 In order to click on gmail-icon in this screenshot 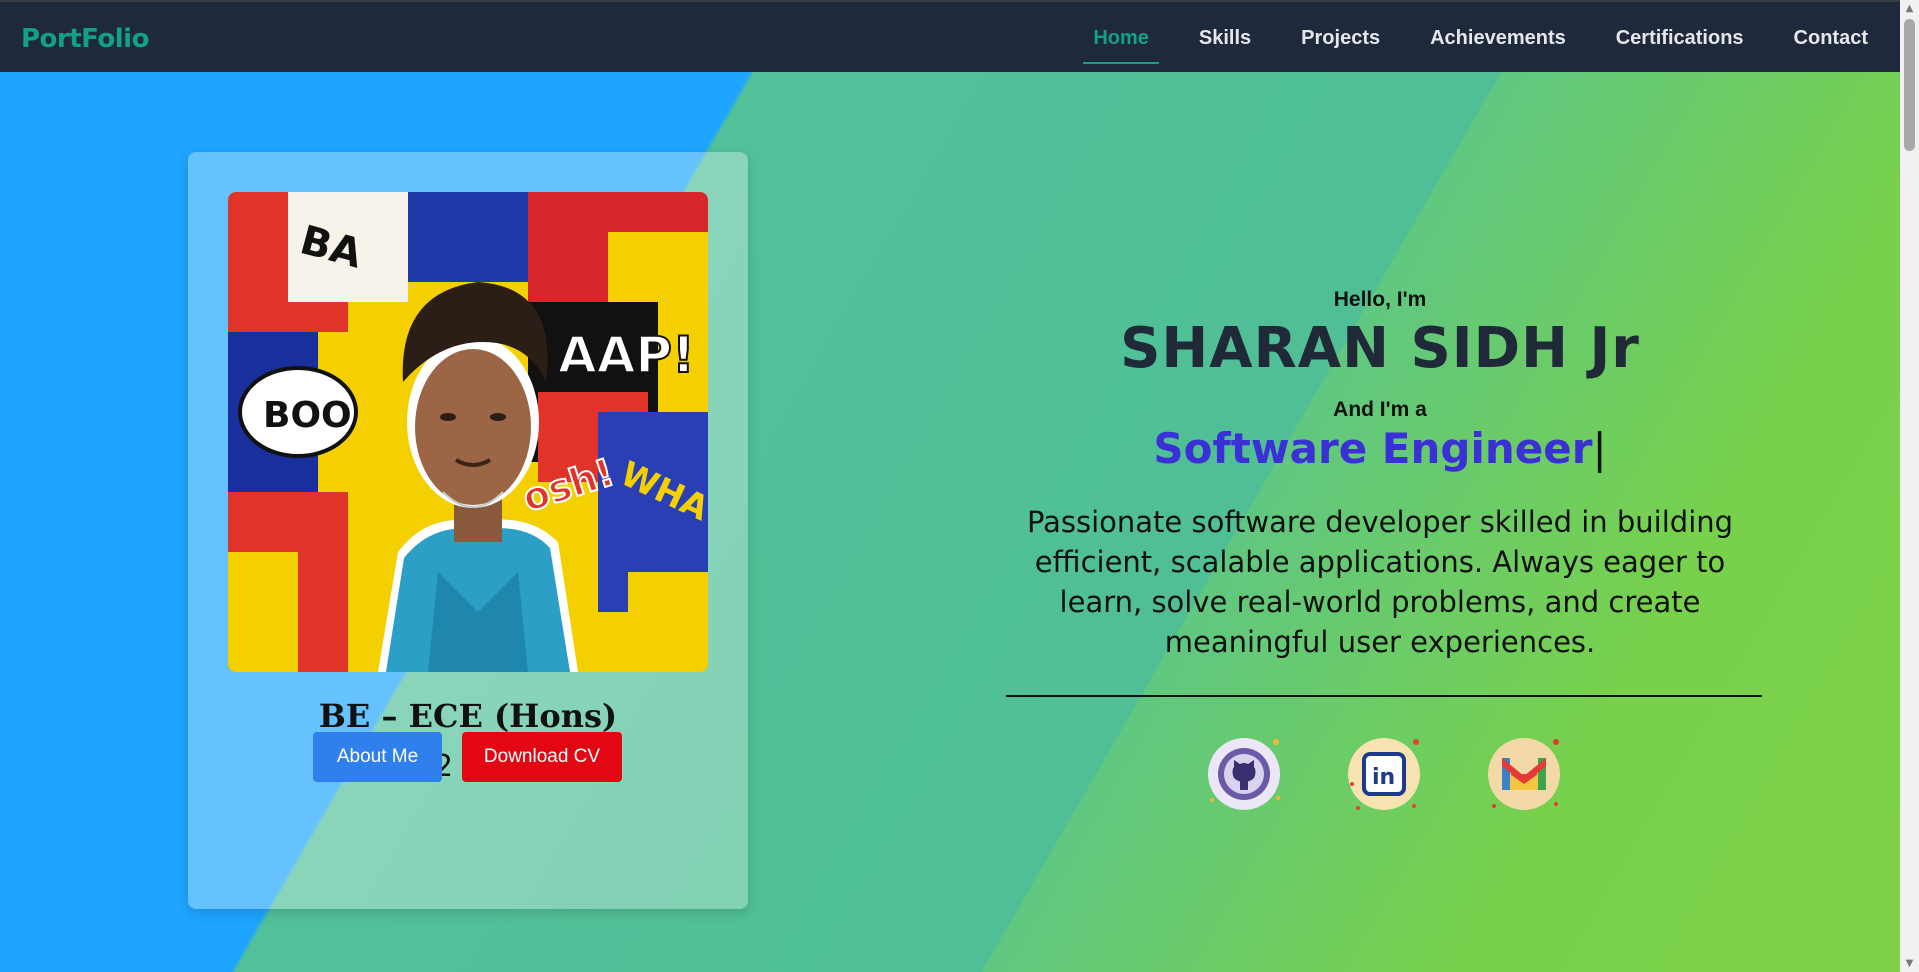, I will do `click(1524, 774)`.